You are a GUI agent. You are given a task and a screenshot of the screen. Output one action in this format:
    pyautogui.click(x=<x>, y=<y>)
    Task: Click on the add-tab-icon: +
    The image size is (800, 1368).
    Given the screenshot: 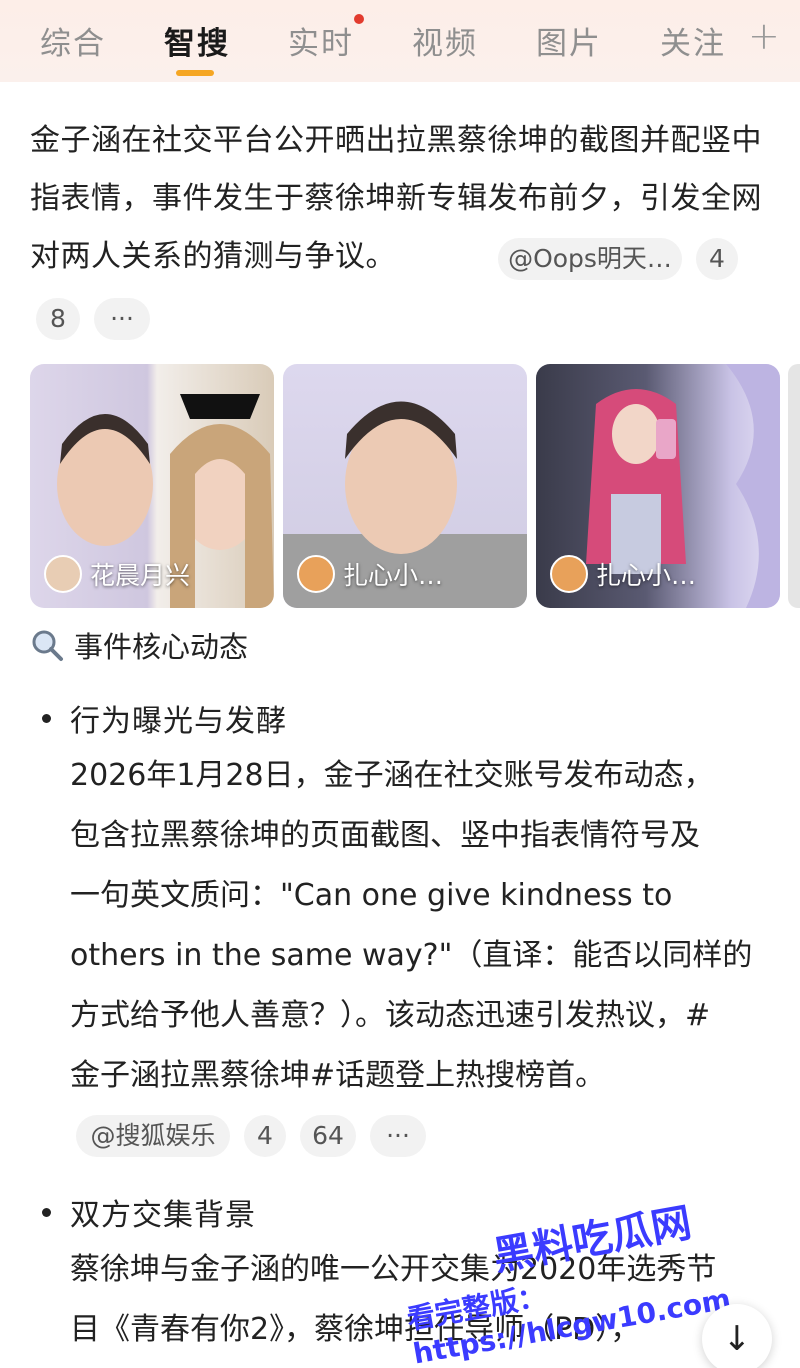 What is the action you would take?
    pyautogui.click(x=764, y=36)
    